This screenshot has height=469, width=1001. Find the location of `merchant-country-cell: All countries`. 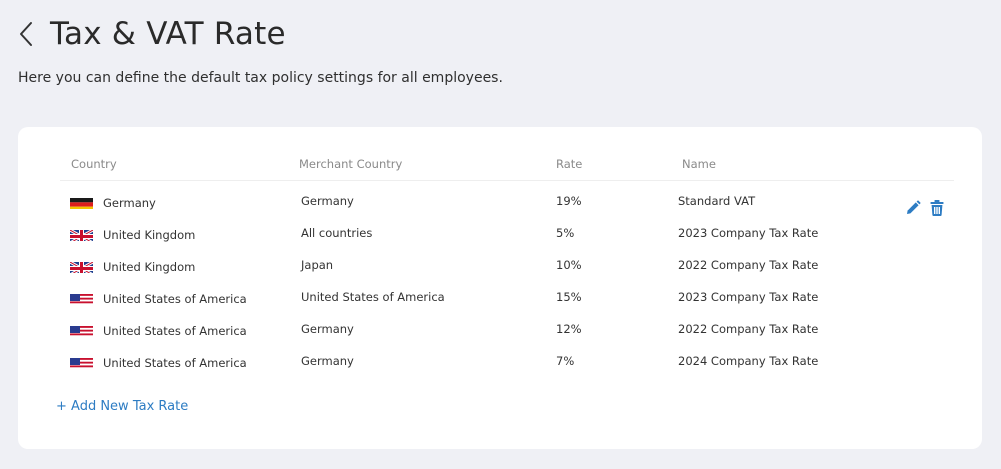

merchant-country-cell: All countries is located at coordinates (337, 233).